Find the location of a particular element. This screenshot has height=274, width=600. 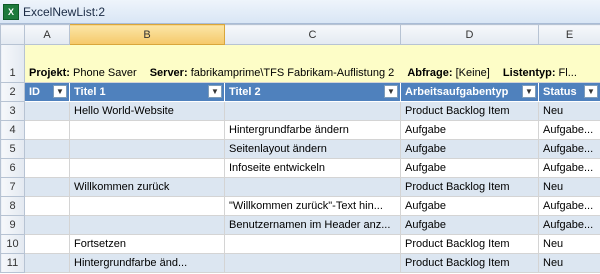

row-header-2: 2 is located at coordinates (12, 92).